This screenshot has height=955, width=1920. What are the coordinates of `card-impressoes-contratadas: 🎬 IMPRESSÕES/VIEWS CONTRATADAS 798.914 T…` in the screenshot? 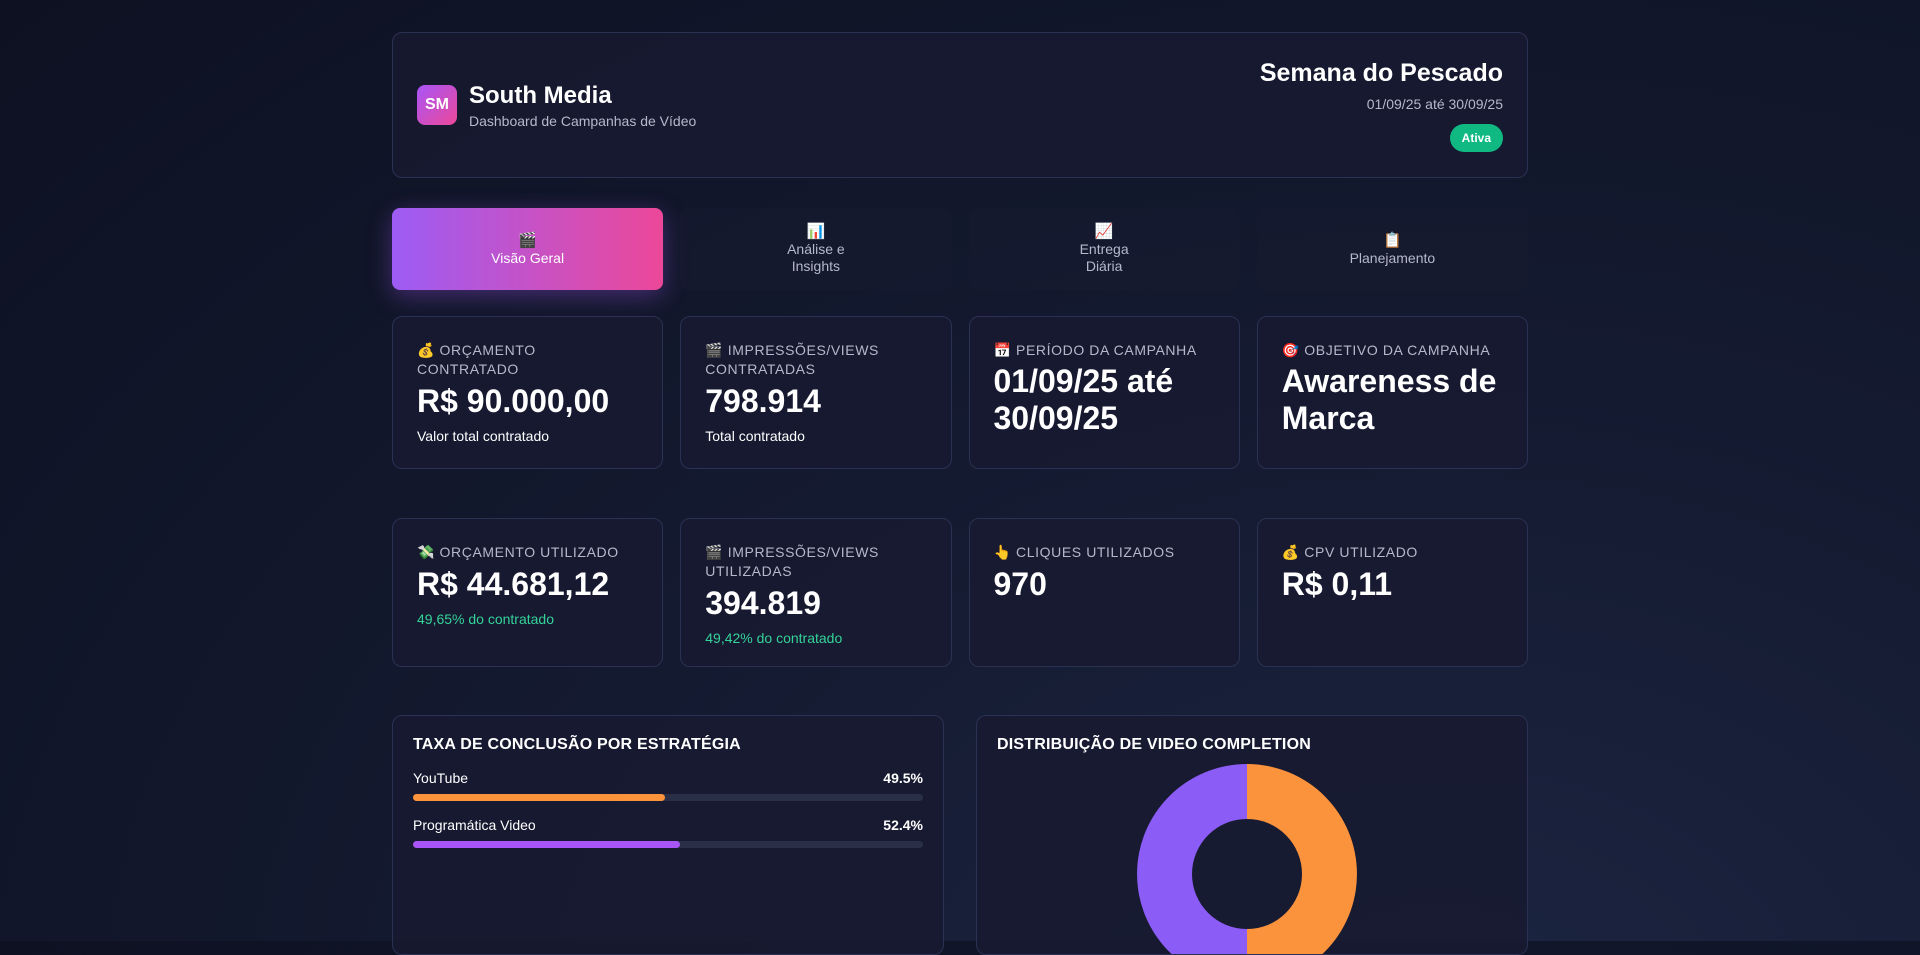 It's located at (816, 392).